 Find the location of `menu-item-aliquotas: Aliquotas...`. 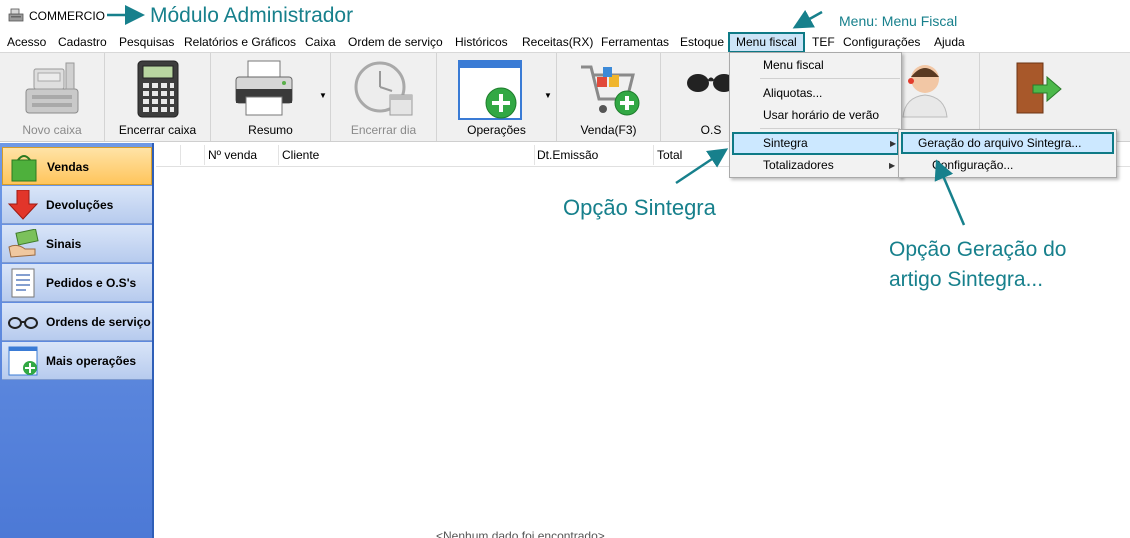

menu-item-aliquotas: Aliquotas... is located at coordinates (792, 93).